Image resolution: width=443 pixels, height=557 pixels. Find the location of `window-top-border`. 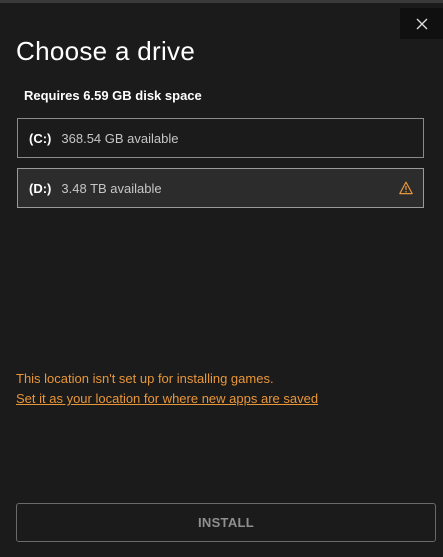

window-top-border is located at coordinates (221, 1).